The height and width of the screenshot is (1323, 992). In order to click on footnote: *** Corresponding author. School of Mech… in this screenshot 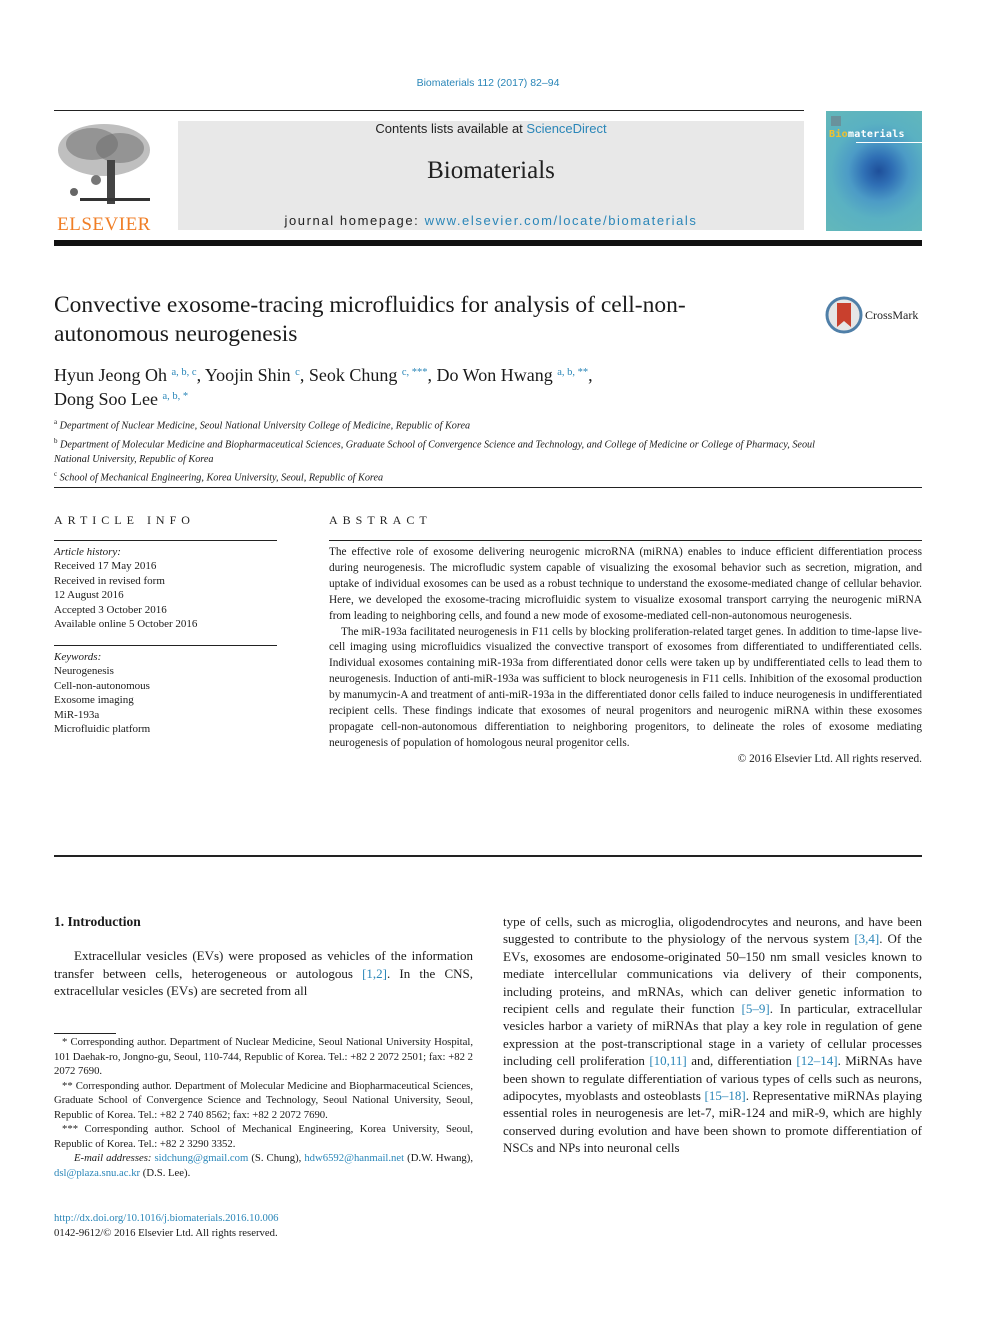, I will do `click(263, 1136)`.